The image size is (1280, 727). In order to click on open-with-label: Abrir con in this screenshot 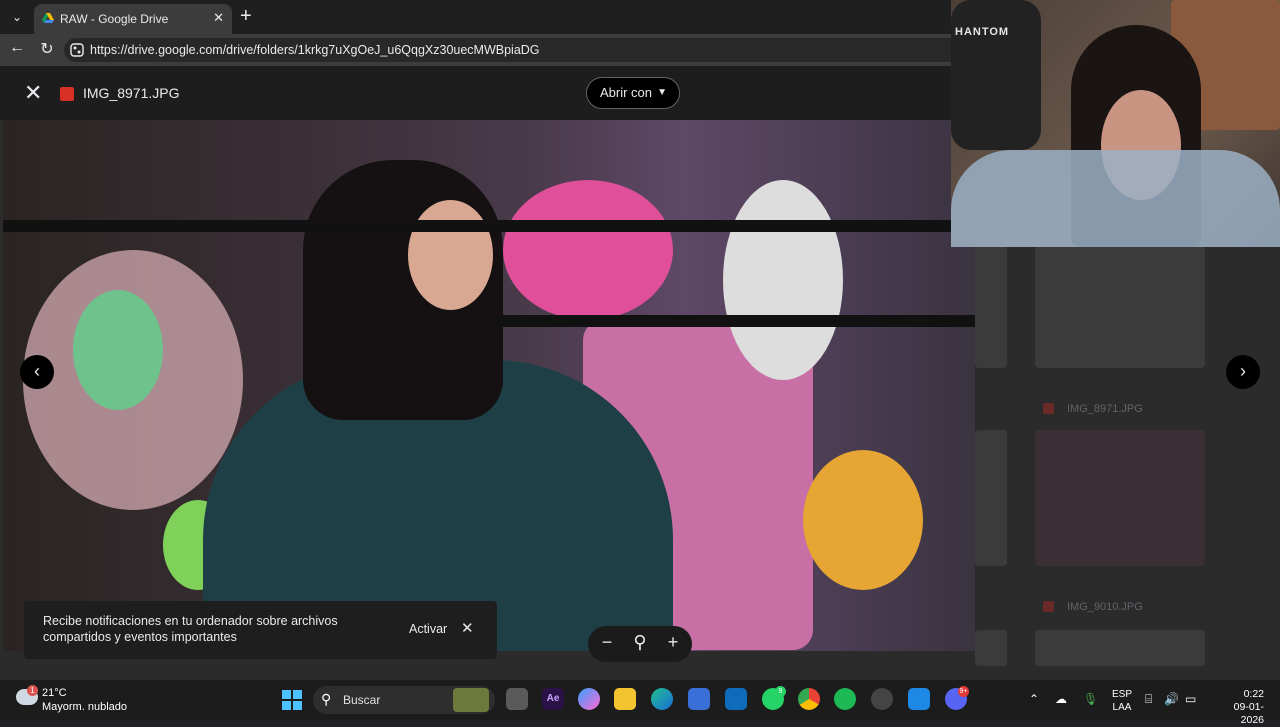, I will do `click(626, 92)`.